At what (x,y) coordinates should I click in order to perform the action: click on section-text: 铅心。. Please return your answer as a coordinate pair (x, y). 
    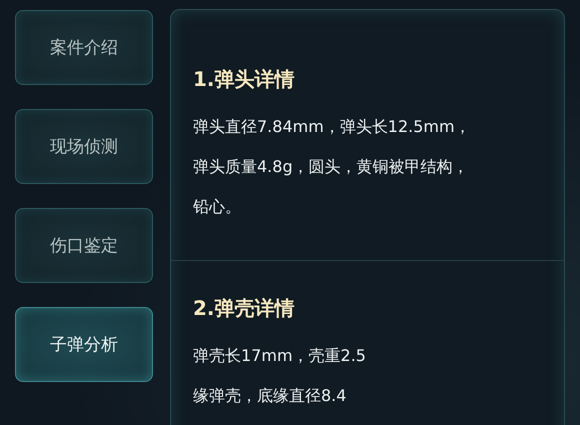
    Looking at the image, I should click on (217, 207).